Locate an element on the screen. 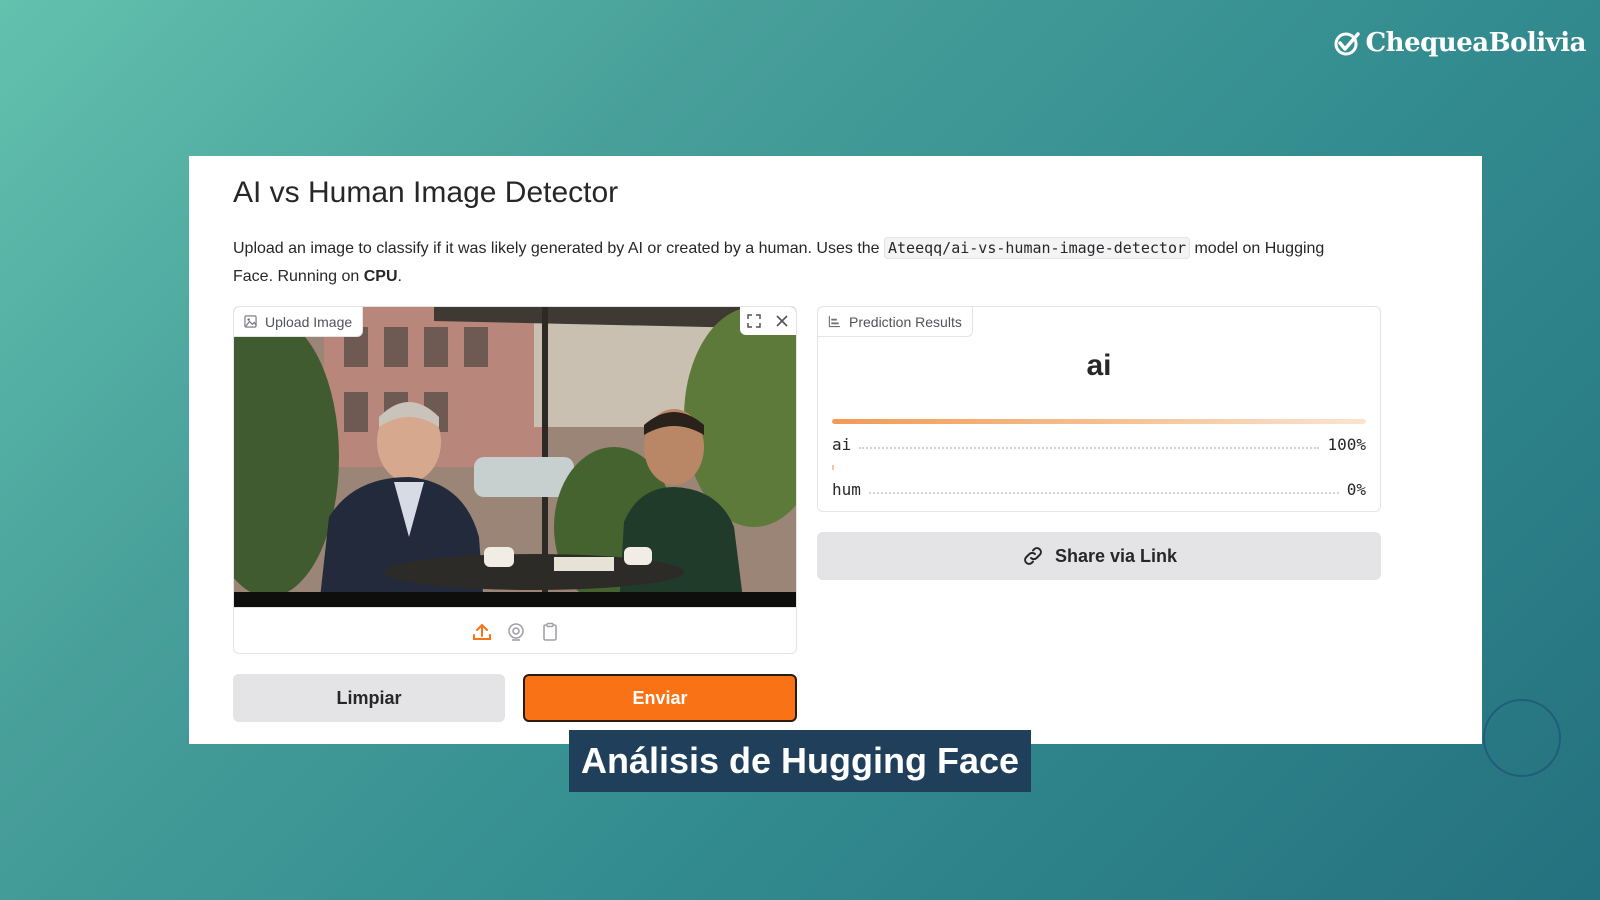 The image size is (1600, 900). uploaded-photo is located at coordinates (515, 457).